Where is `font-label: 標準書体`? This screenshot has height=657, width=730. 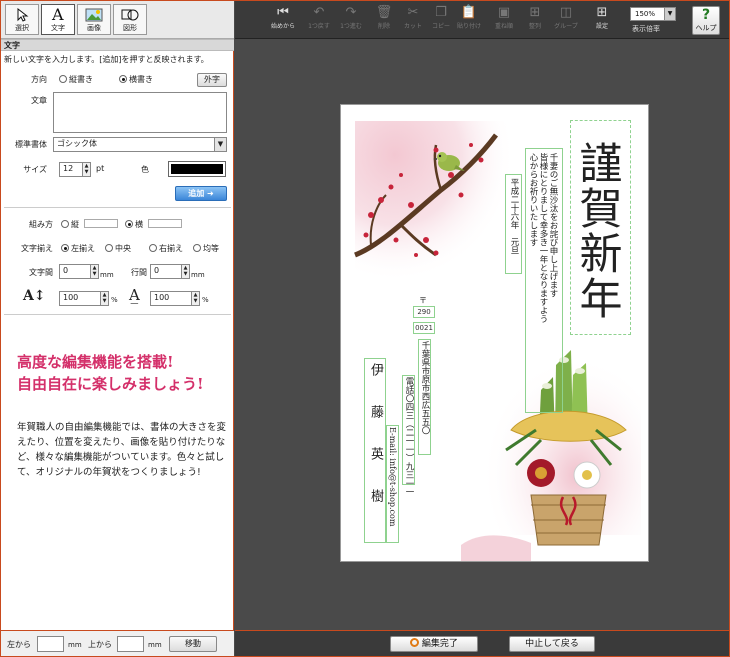 font-label: 標準書体 is located at coordinates (31, 144).